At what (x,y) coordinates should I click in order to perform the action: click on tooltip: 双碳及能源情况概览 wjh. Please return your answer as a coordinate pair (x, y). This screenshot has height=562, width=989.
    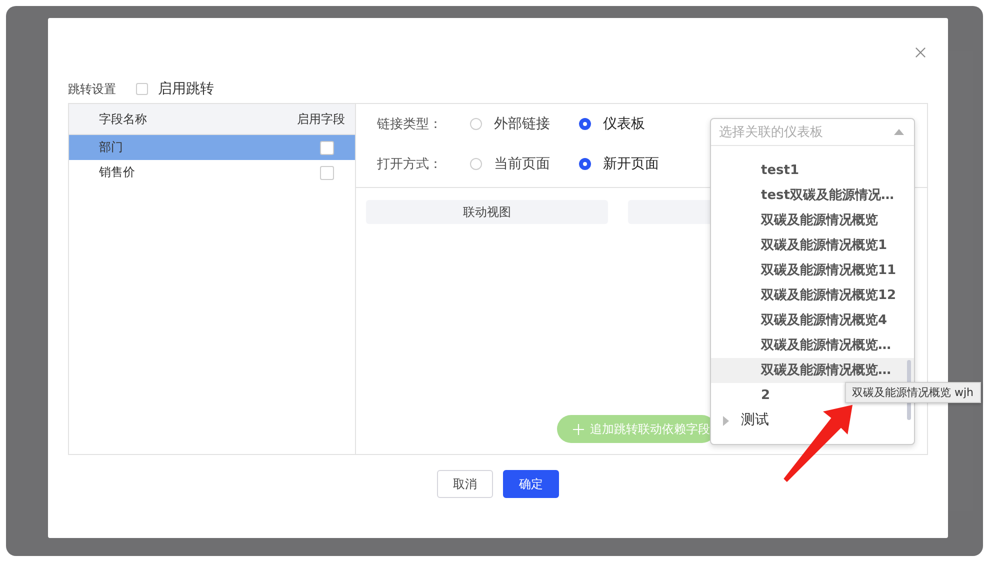
    Looking at the image, I should click on (913, 392).